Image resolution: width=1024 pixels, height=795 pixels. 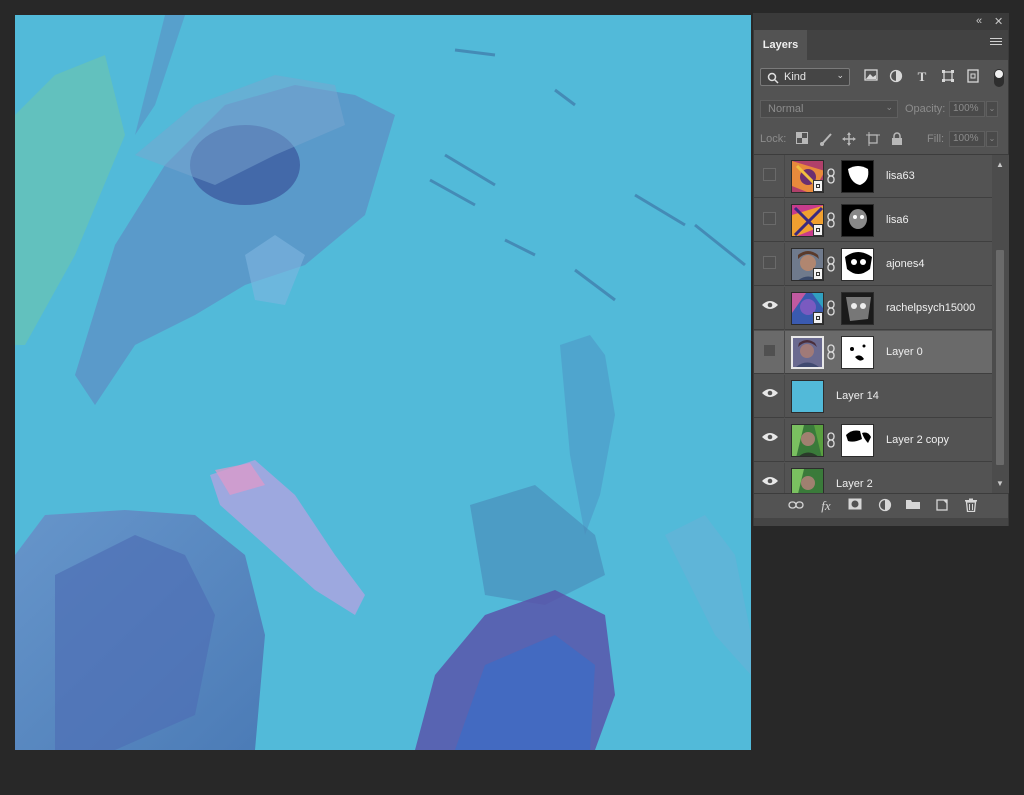 I want to click on shape-filter-icon, so click(x=948, y=77).